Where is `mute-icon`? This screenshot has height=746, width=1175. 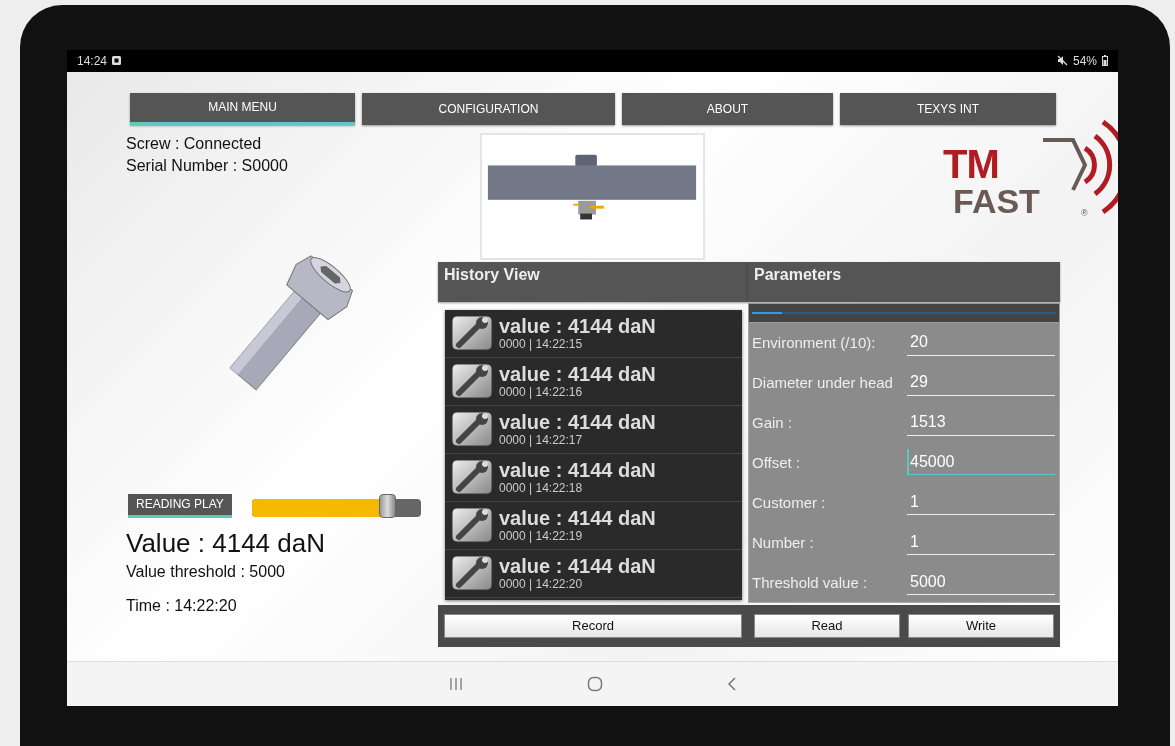
mute-icon is located at coordinates (1062, 61).